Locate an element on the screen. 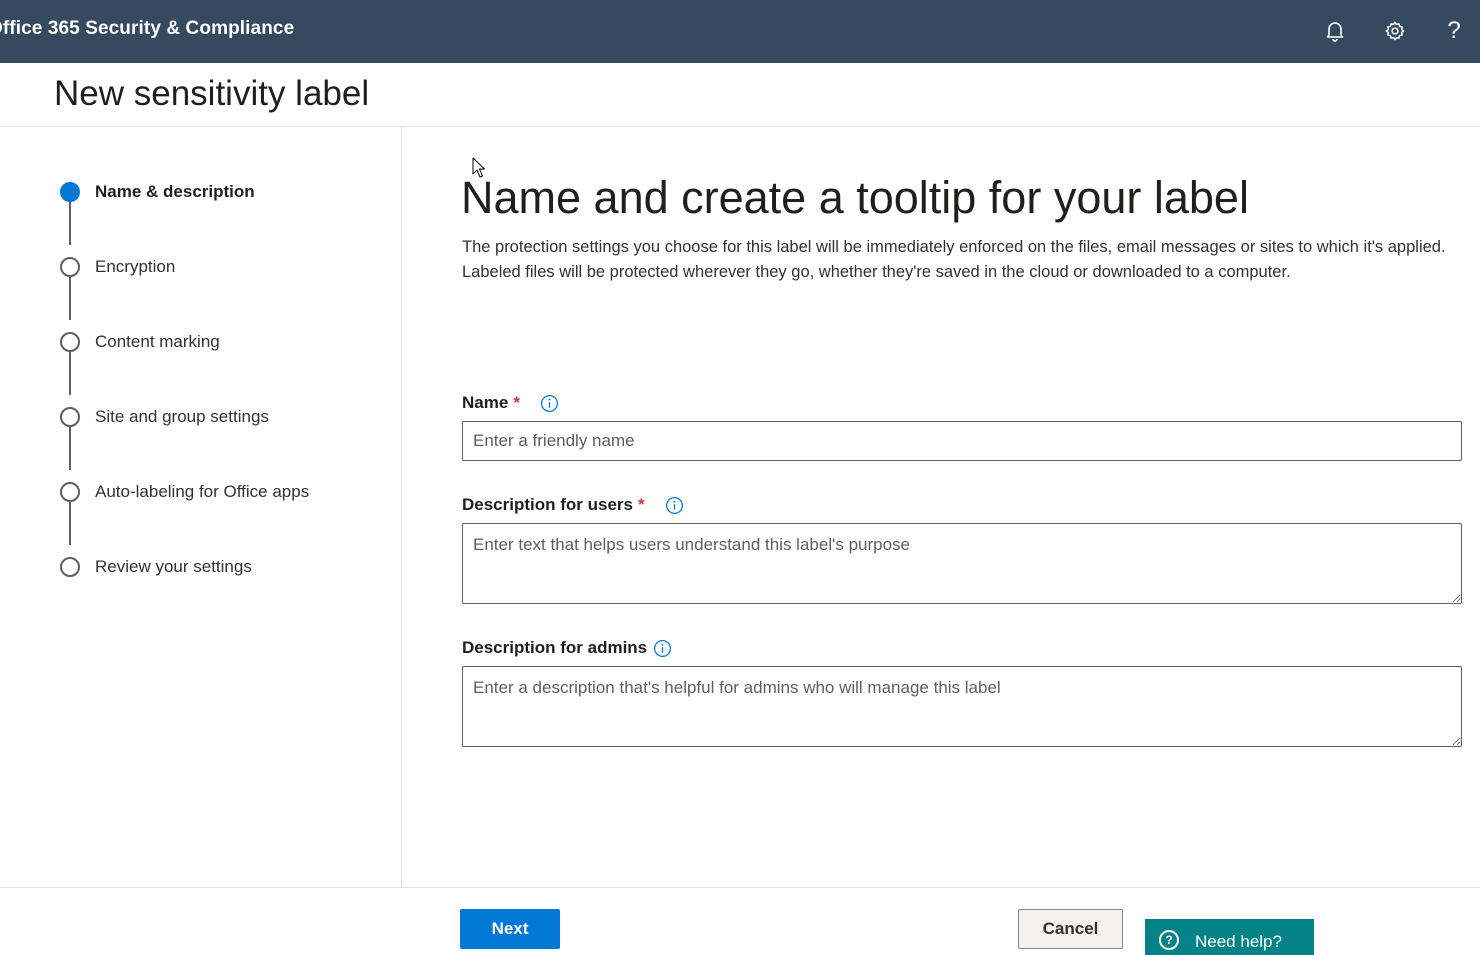  step-encryption: Encryption is located at coordinates (117, 267).